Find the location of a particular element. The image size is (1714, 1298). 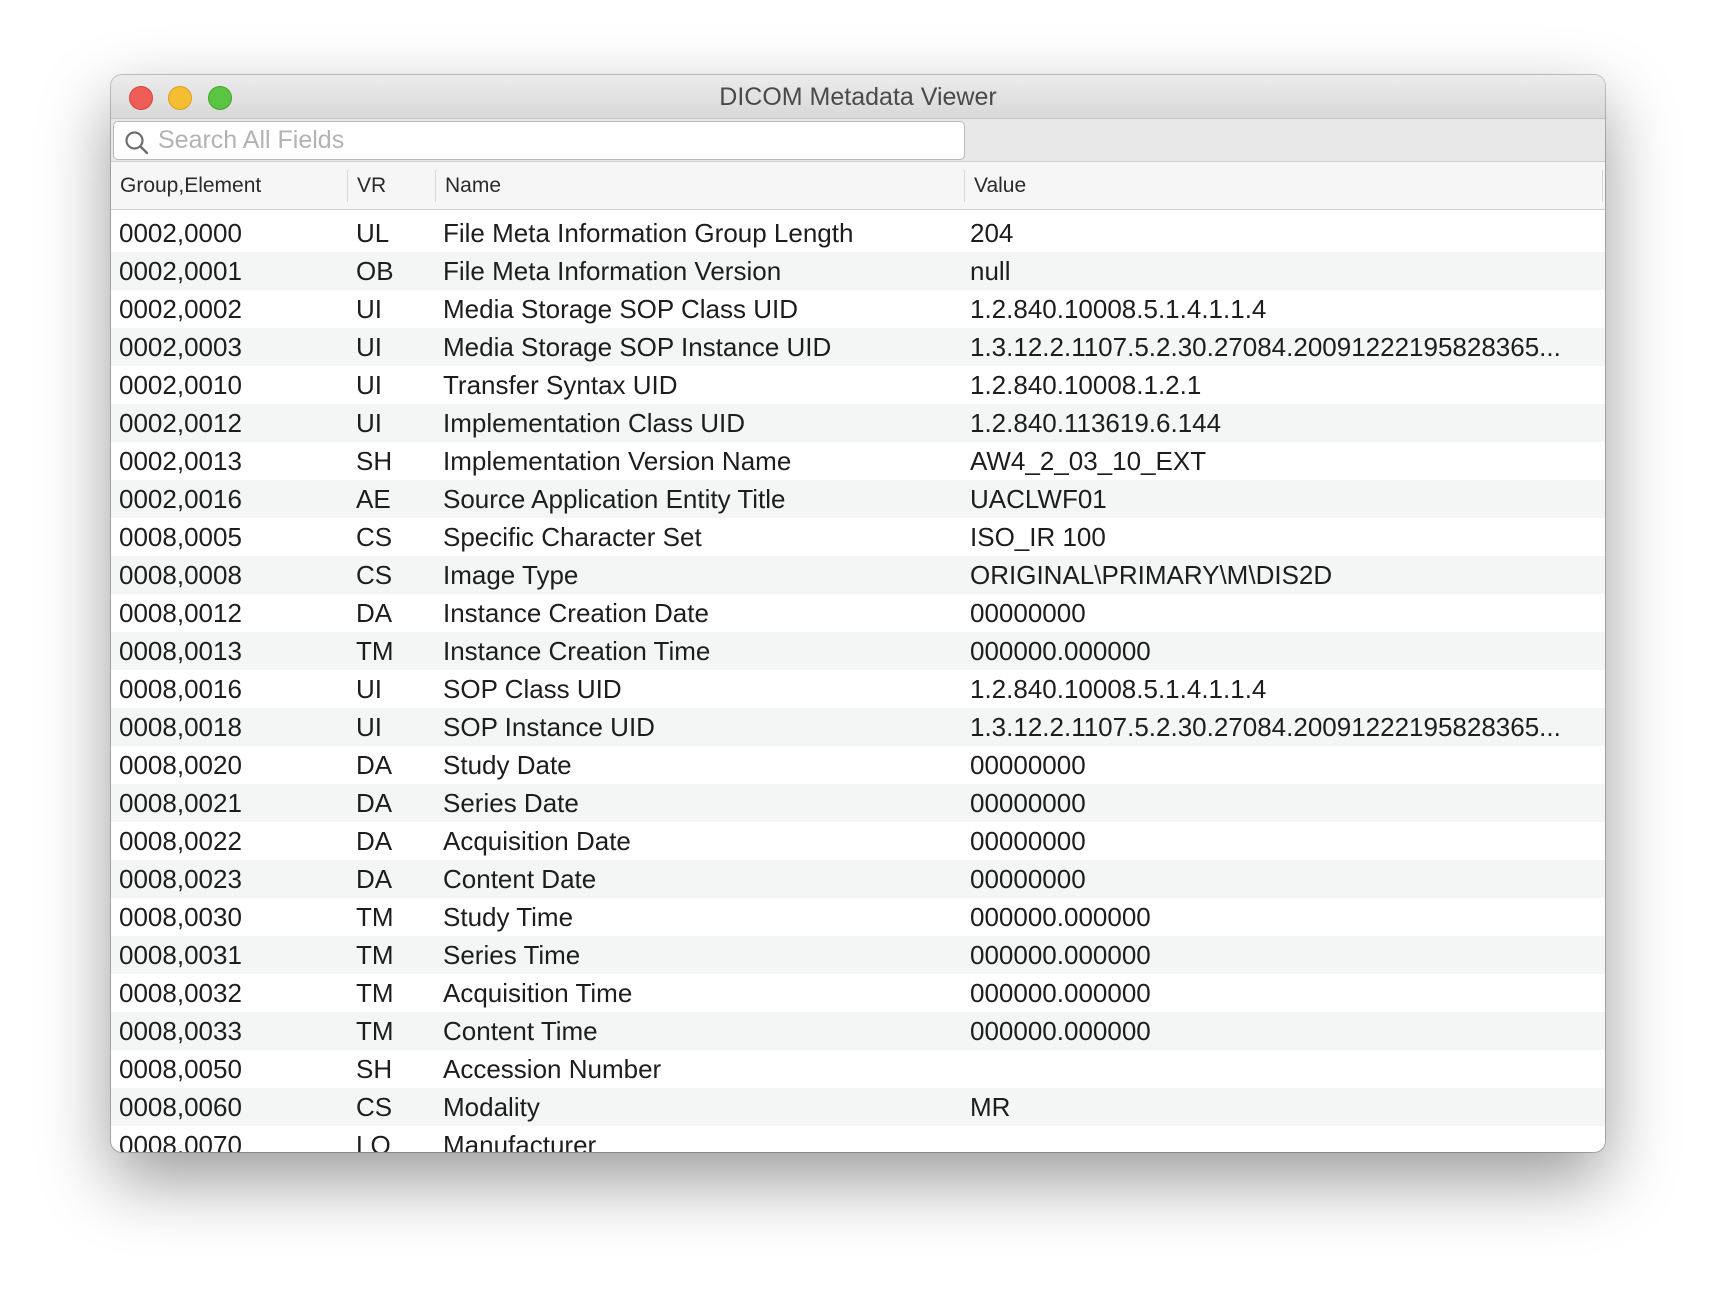

title-bar: DICOM Metadata Viewer is located at coordinates (858, 97).